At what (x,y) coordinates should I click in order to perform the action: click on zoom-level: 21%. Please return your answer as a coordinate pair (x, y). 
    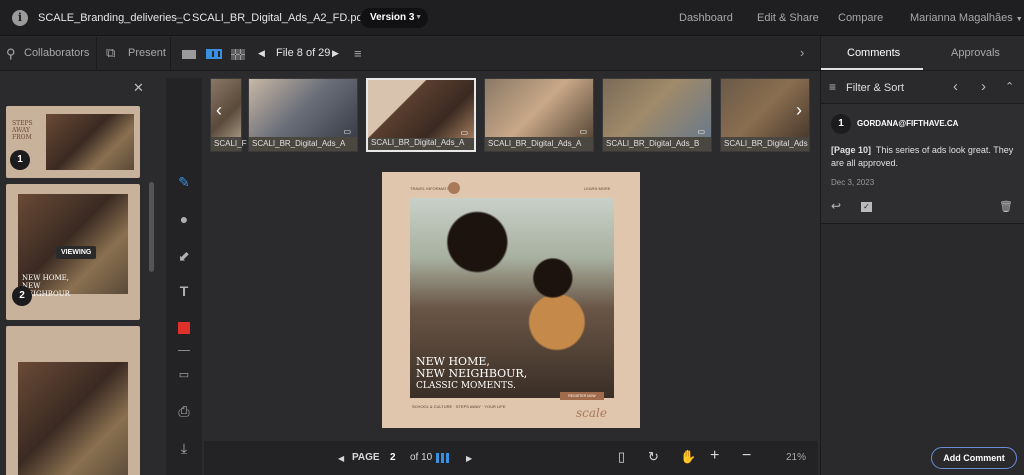
    Looking at the image, I should click on (796, 457).